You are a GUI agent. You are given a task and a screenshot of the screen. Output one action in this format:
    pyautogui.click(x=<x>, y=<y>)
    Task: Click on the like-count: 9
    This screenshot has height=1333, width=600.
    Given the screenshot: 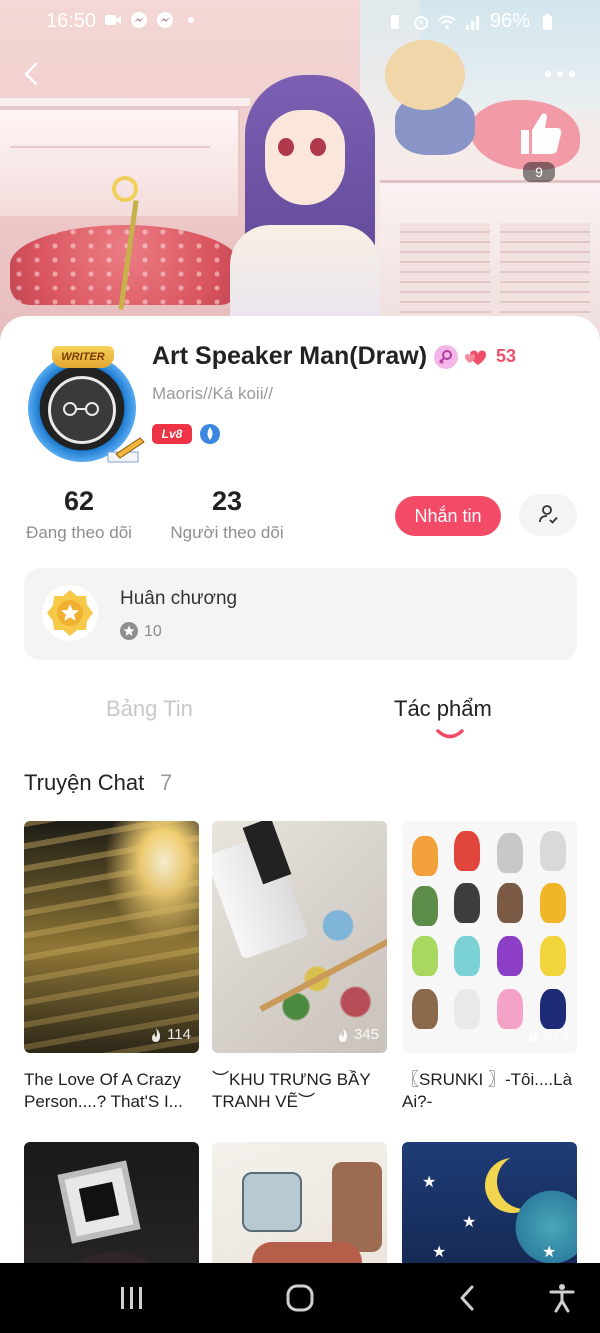 What is the action you would take?
    pyautogui.click(x=539, y=172)
    